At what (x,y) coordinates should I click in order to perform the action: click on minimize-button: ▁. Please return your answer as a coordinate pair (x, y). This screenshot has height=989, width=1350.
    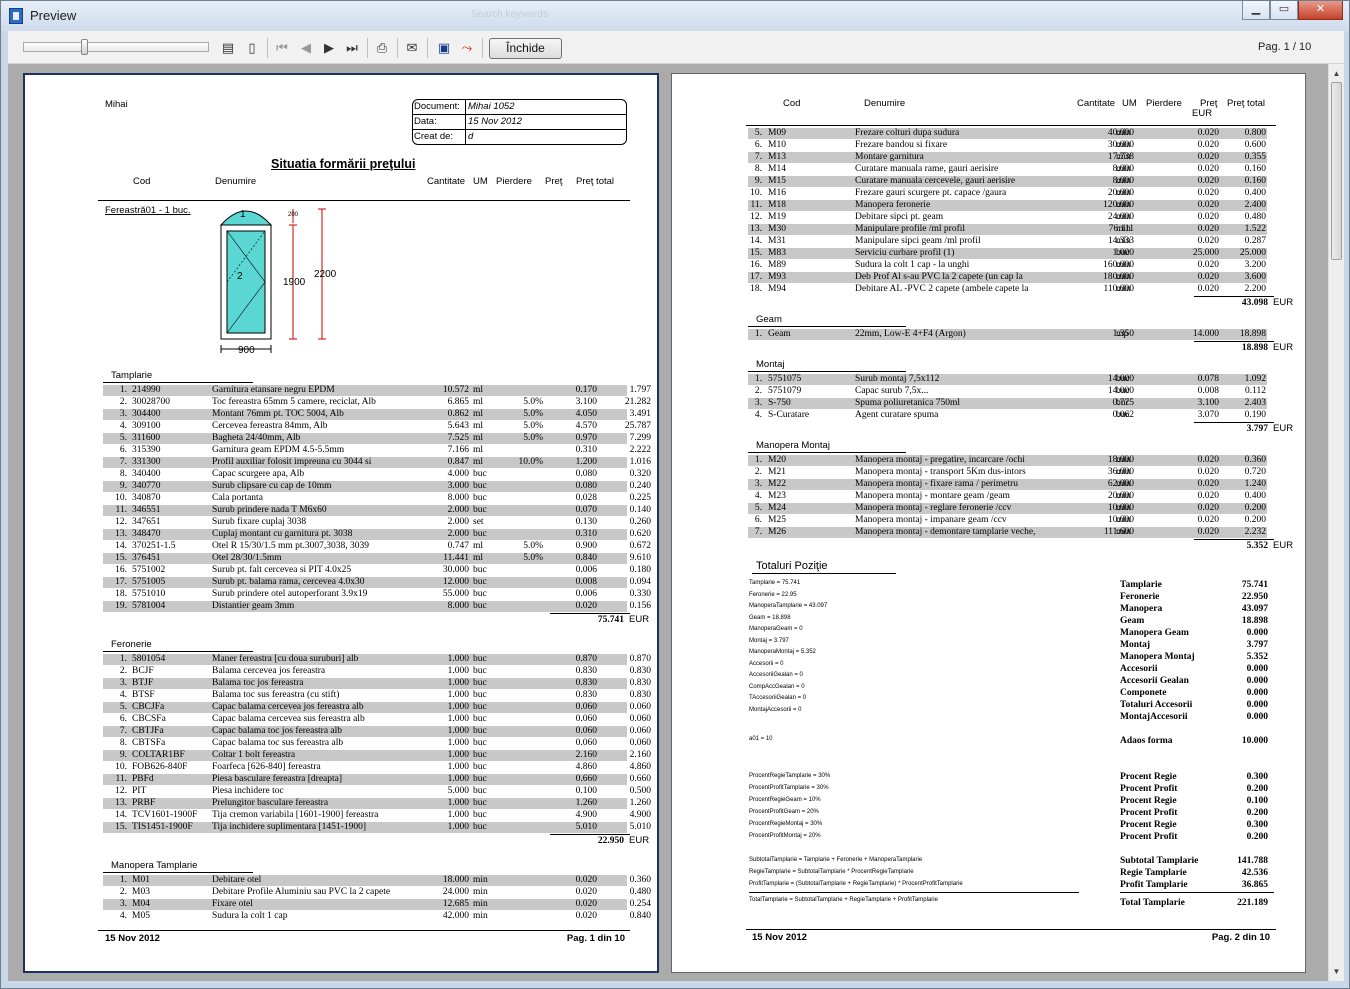
    Looking at the image, I should click on (1256, 10).